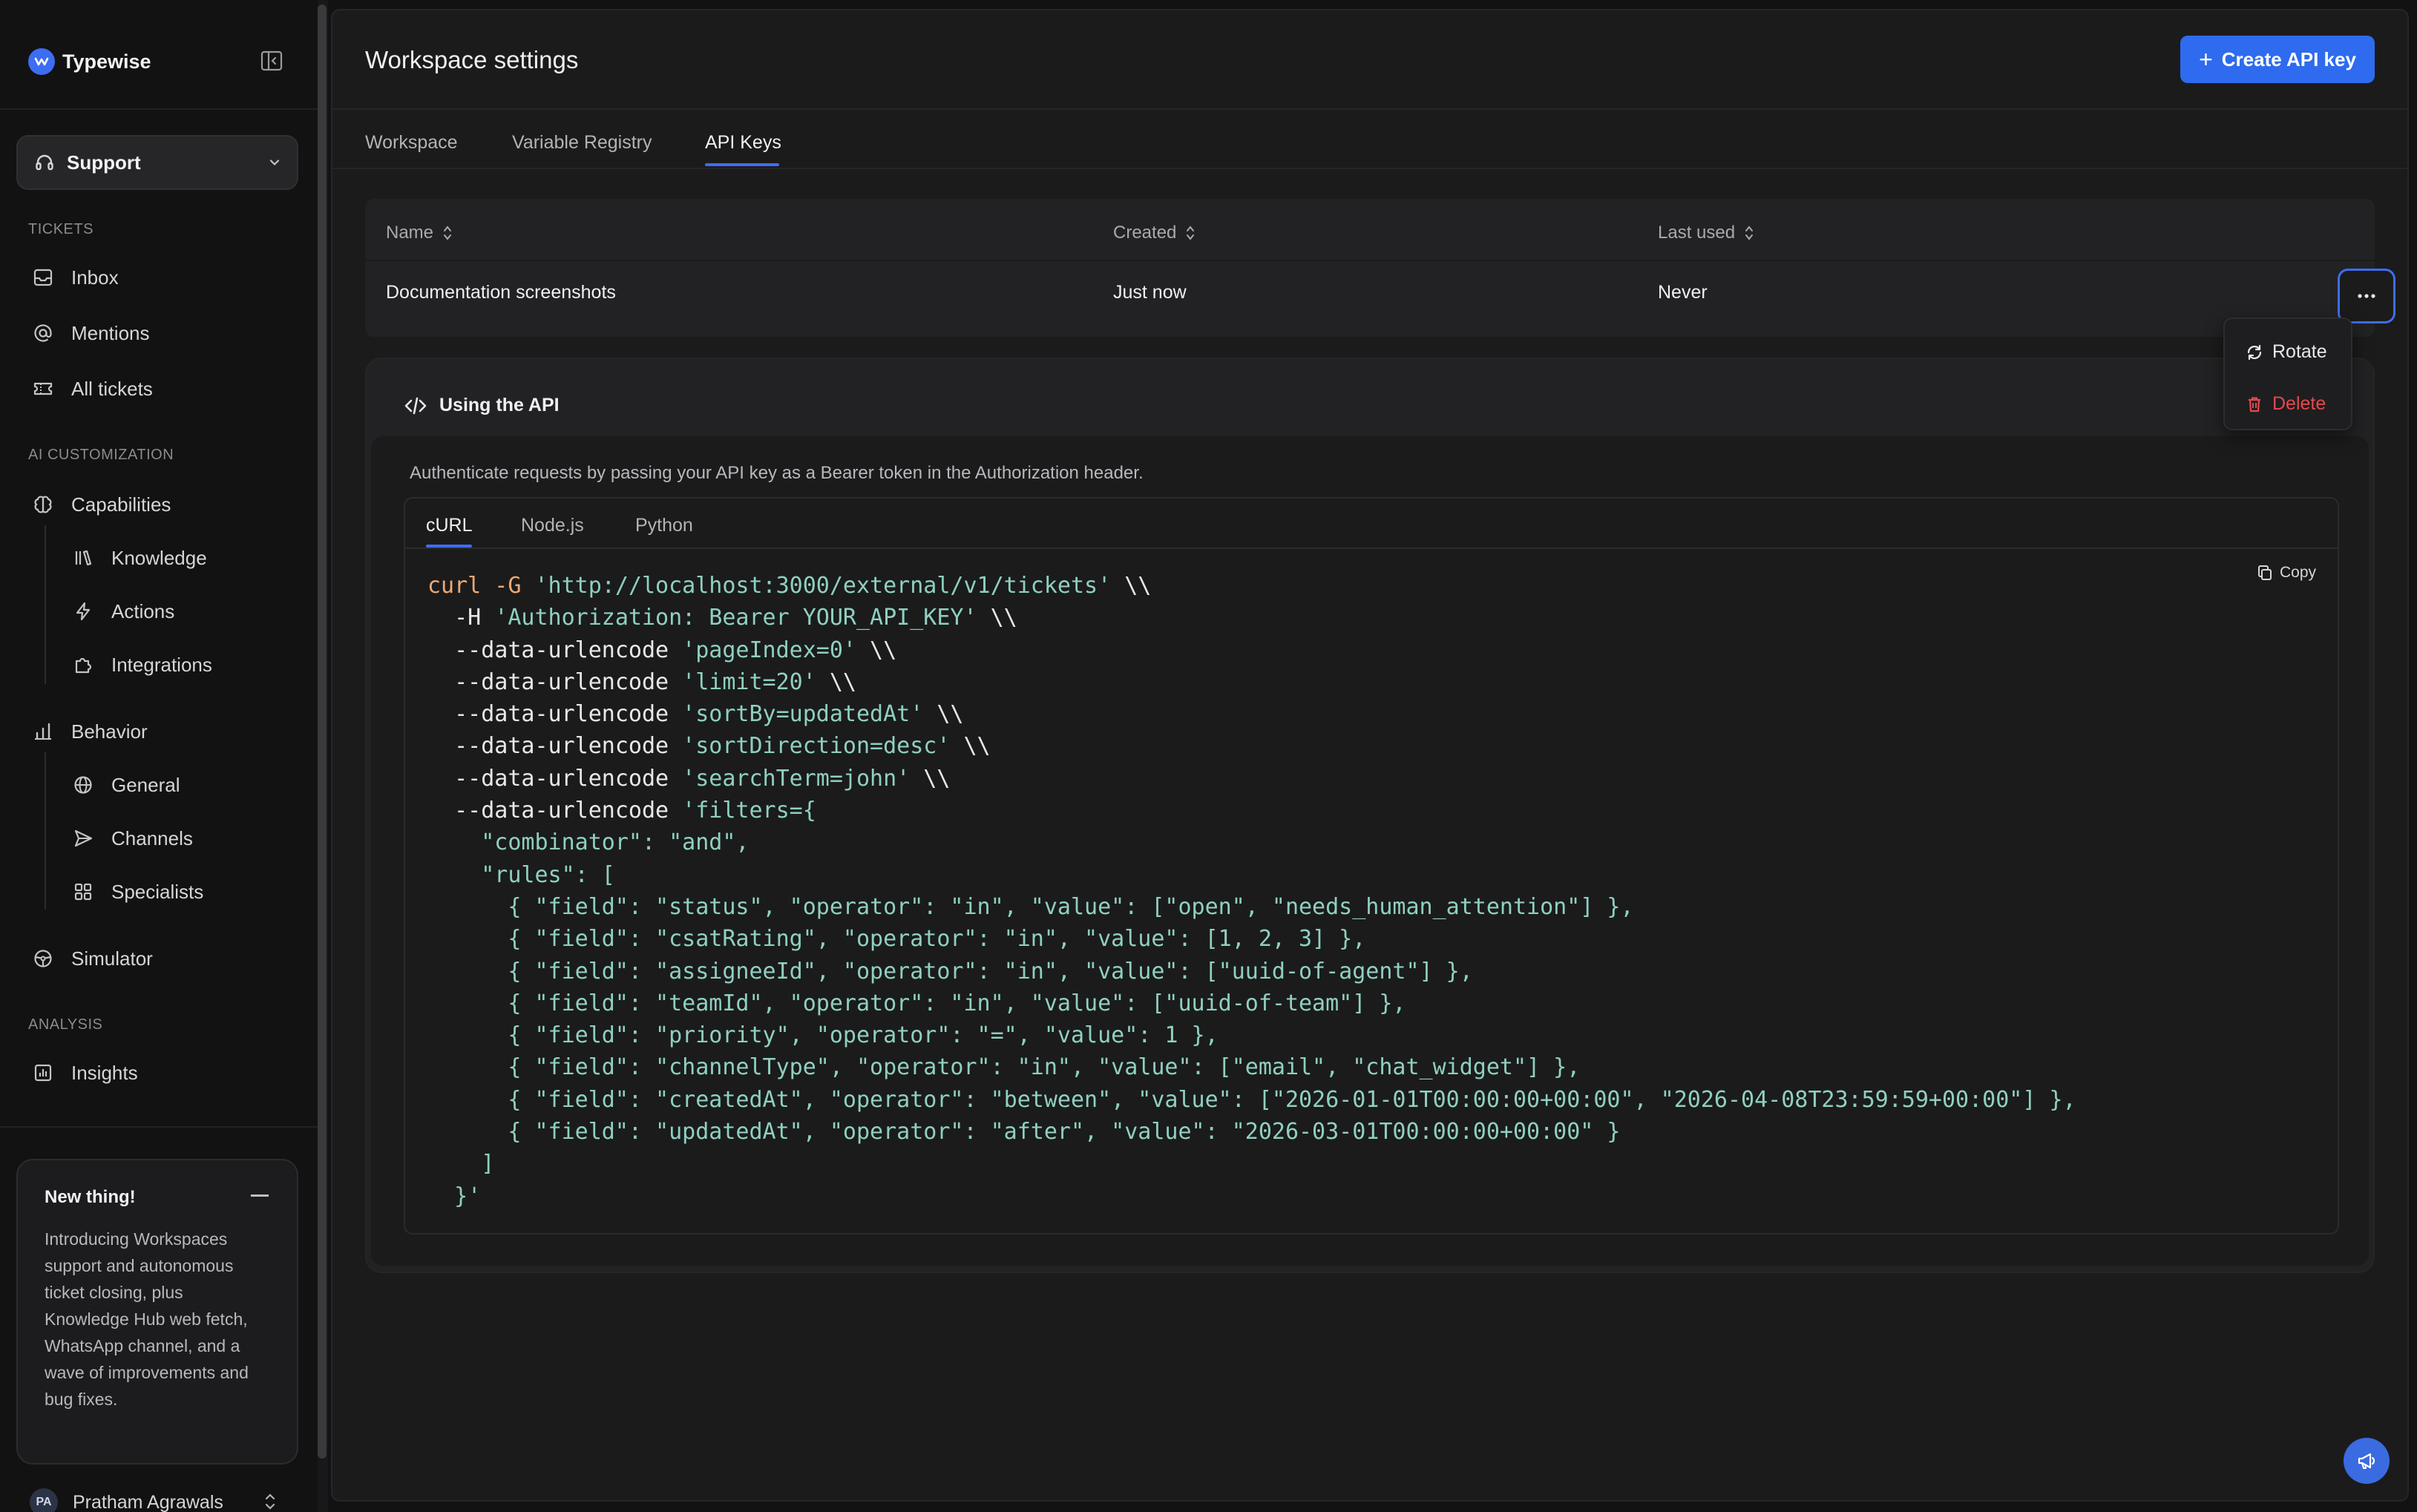  I want to click on sidebar-section-ai-customization: AI CUSTOMIZATION, so click(101, 455).